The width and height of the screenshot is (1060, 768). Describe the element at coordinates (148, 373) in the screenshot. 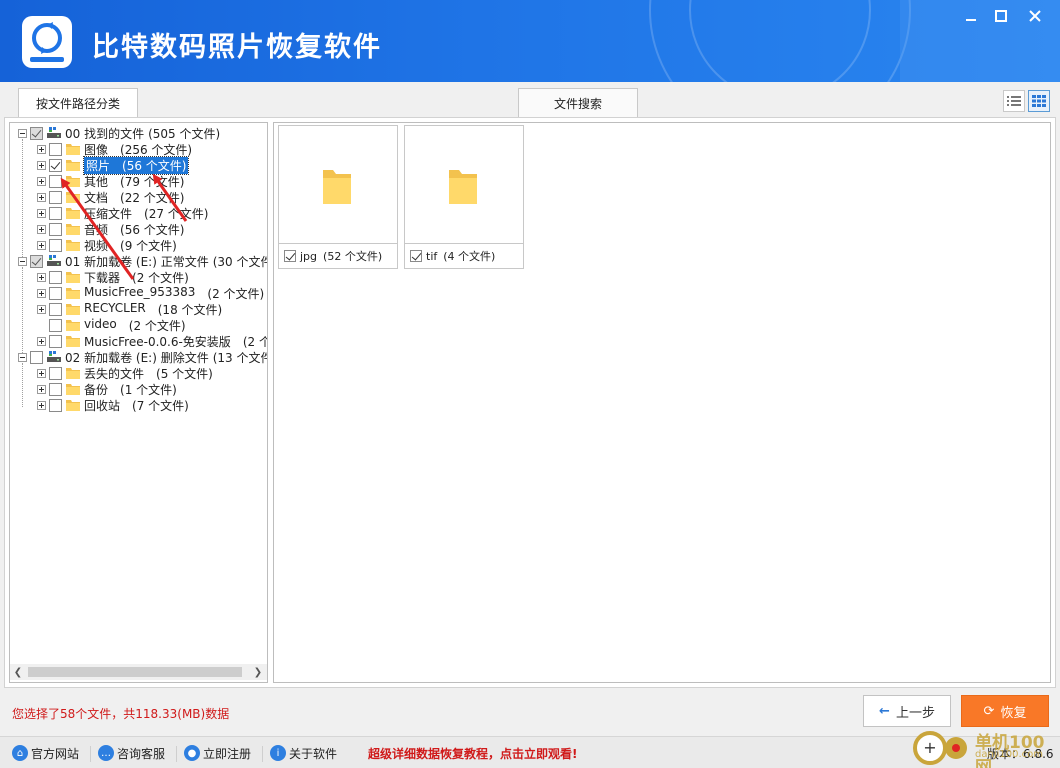

I see `tree-node-text: 丢失的文件 (5 个文件)` at that location.